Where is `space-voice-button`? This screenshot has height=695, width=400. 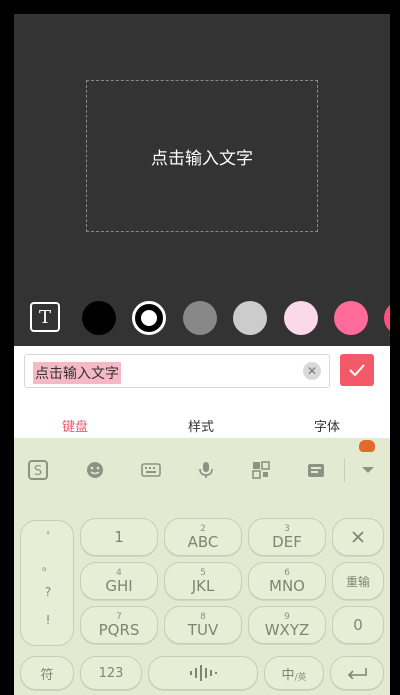
space-voice-button is located at coordinates (203, 673).